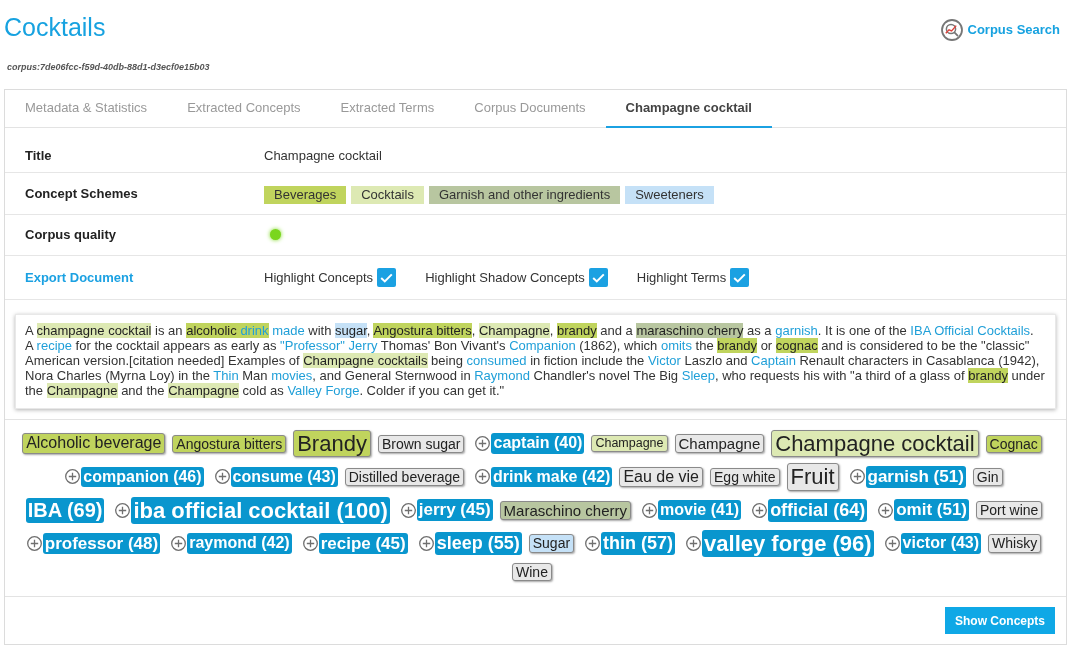 The height and width of the screenshot is (651, 1076). I want to click on term-tag: drink make (42), so click(552, 477).